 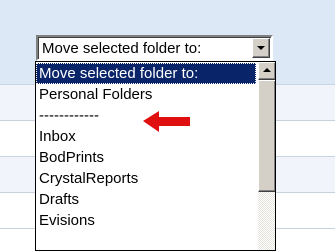 I want to click on chevron-up-icon, so click(x=267, y=70).